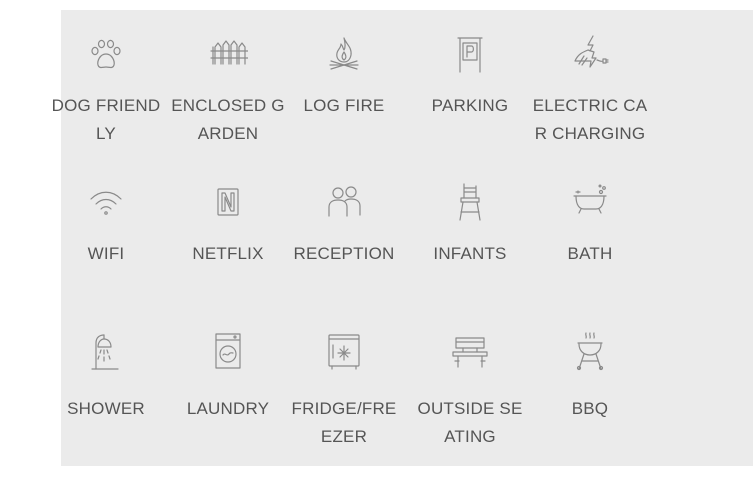  I want to click on paw-icon, so click(106, 54).